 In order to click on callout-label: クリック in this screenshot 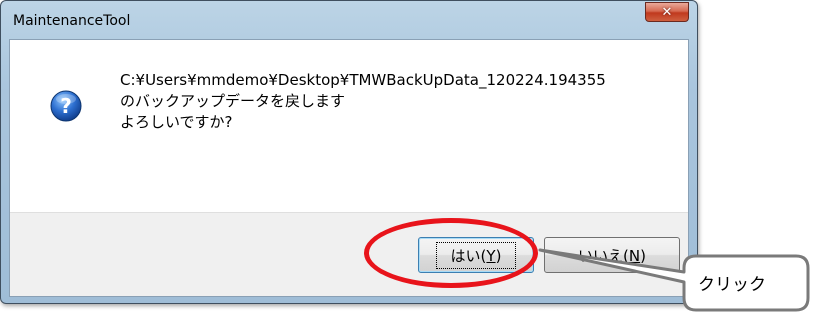, I will do `click(732, 284)`.